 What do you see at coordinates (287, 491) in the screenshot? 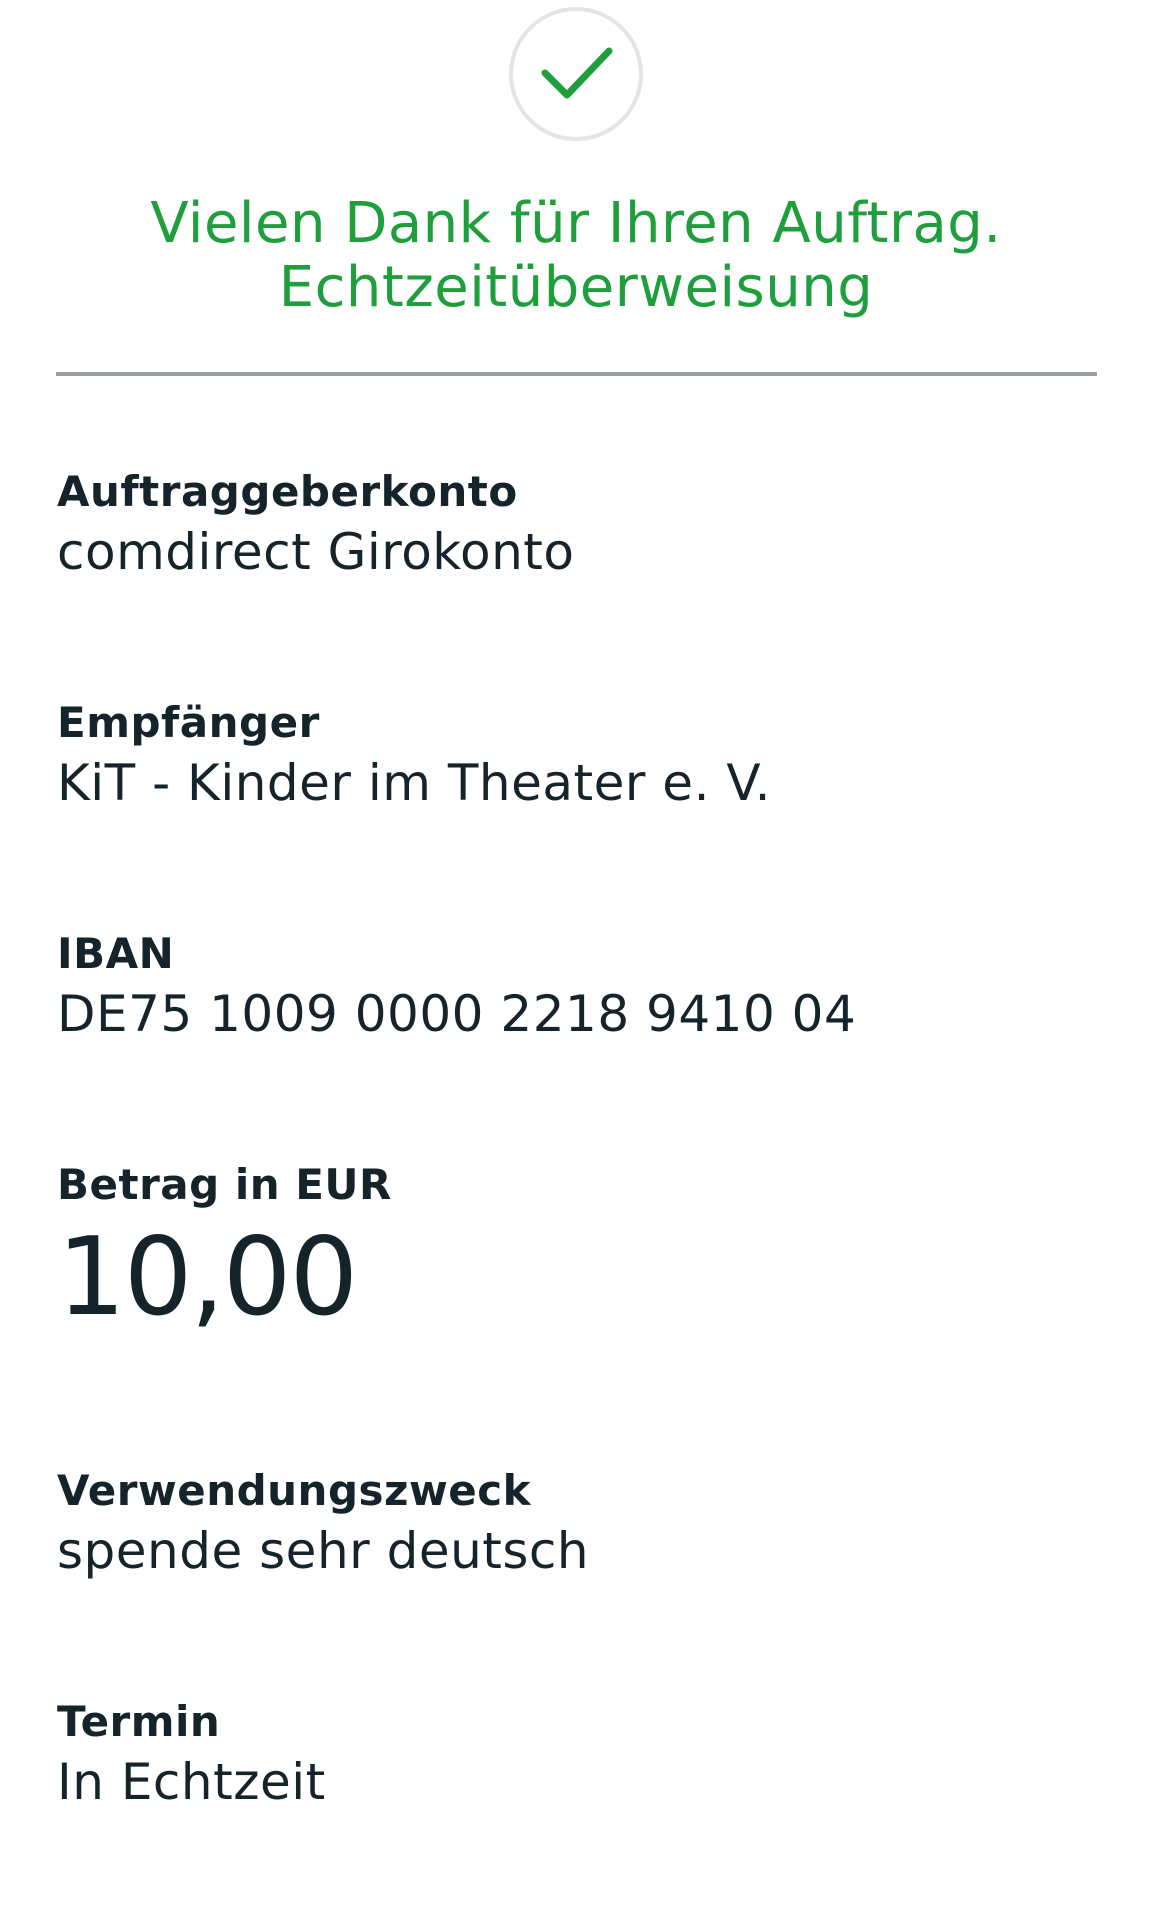
I see `account-label: Auftraggeberkonto` at bounding box center [287, 491].